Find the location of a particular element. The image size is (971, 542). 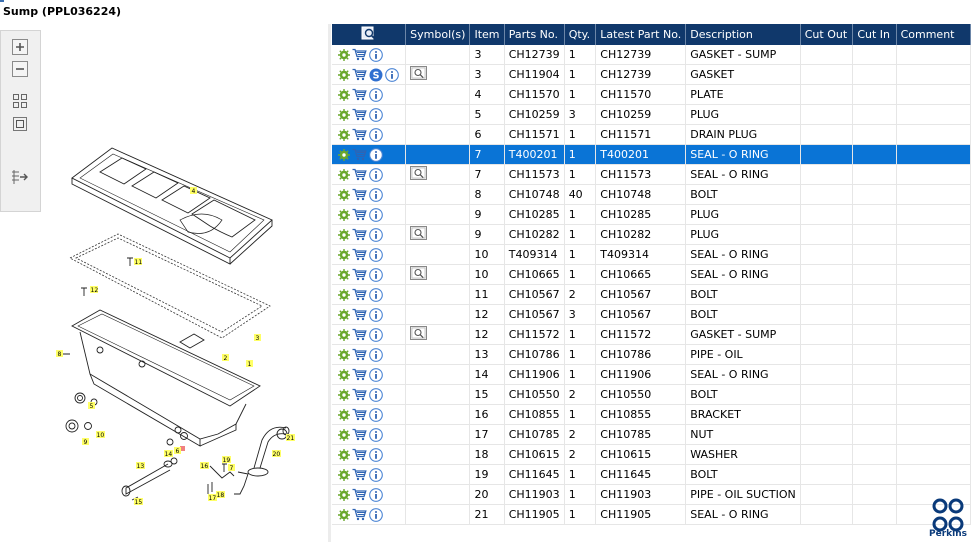

table-row: S 3 CH11904 1 CH12739 GASKET is located at coordinates (651, 74).